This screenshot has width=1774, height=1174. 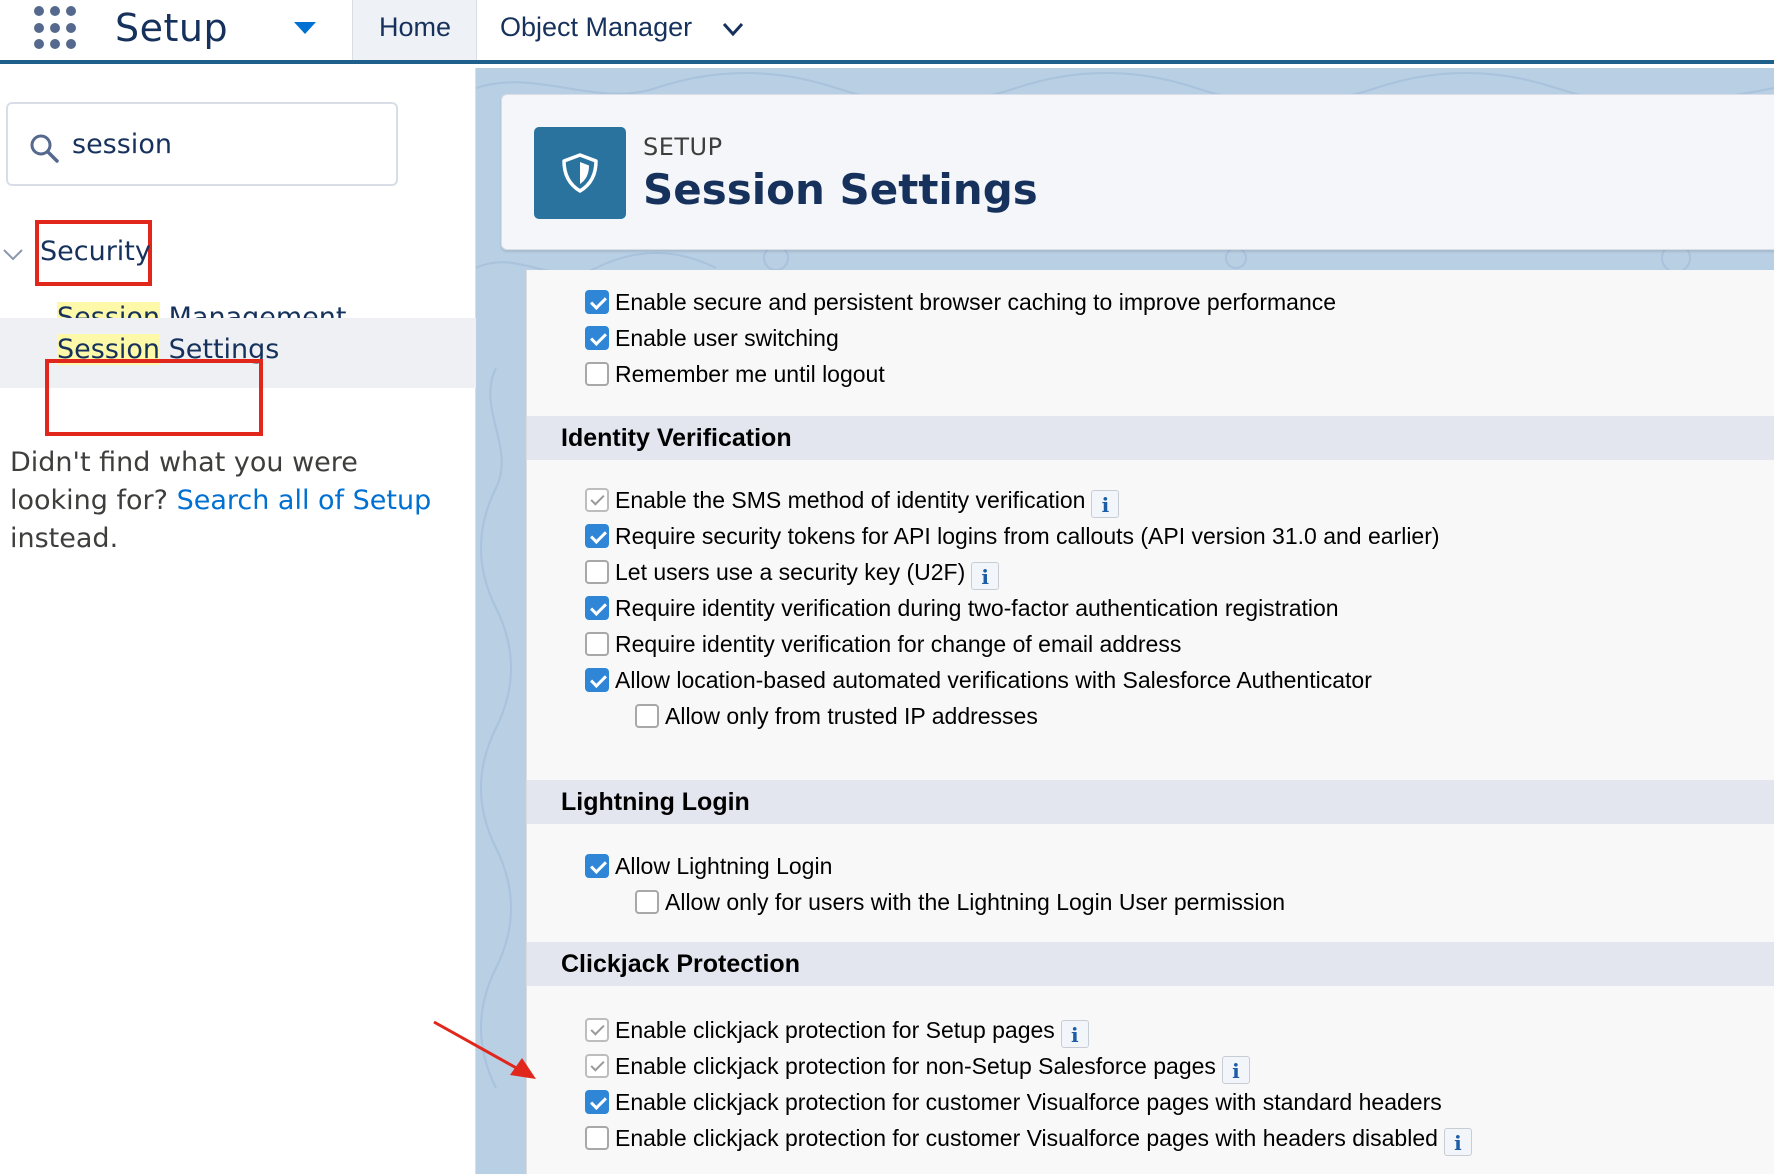 I want to click on section-title: Clickjack Protection, so click(x=680, y=964).